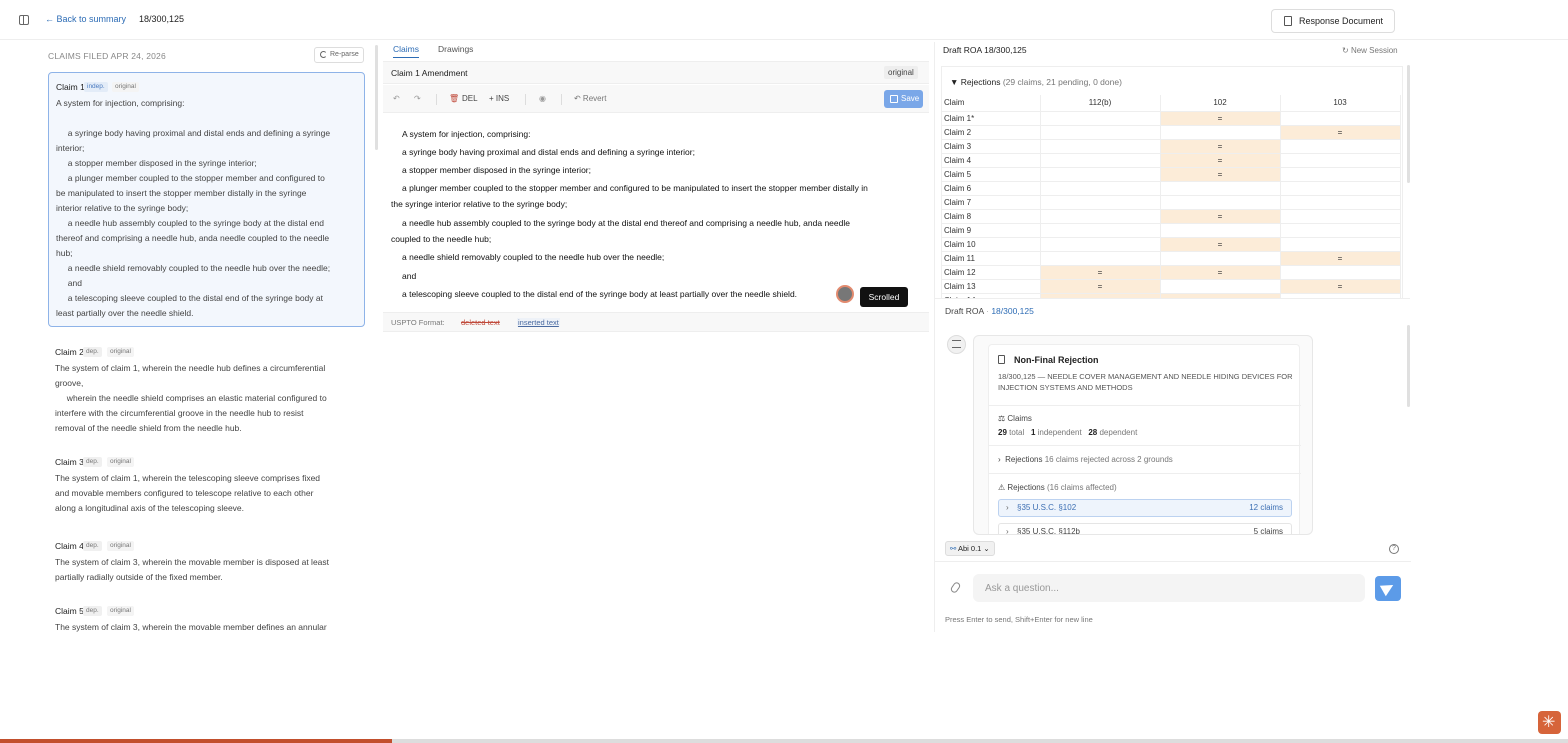 The height and width of the screenshot is (743, 1568). What do you see at coordinates (1171, 258) in the screenshot?
I see `table-row: Claim 11 =` at bounding box center [1171, 258].